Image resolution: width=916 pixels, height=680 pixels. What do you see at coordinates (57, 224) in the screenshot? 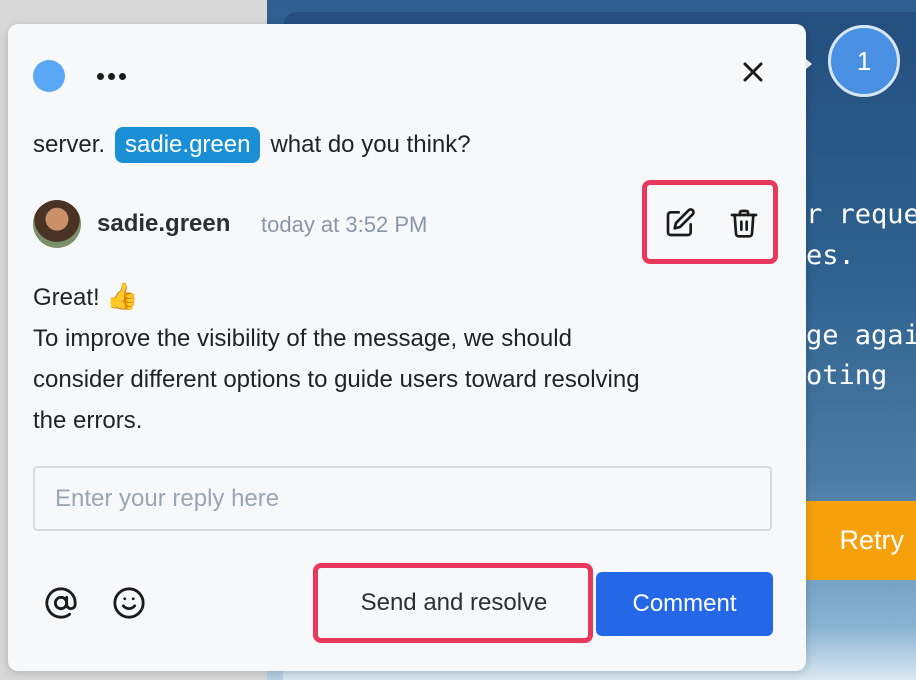
I see `avatar` at bounding box center [57, 224].